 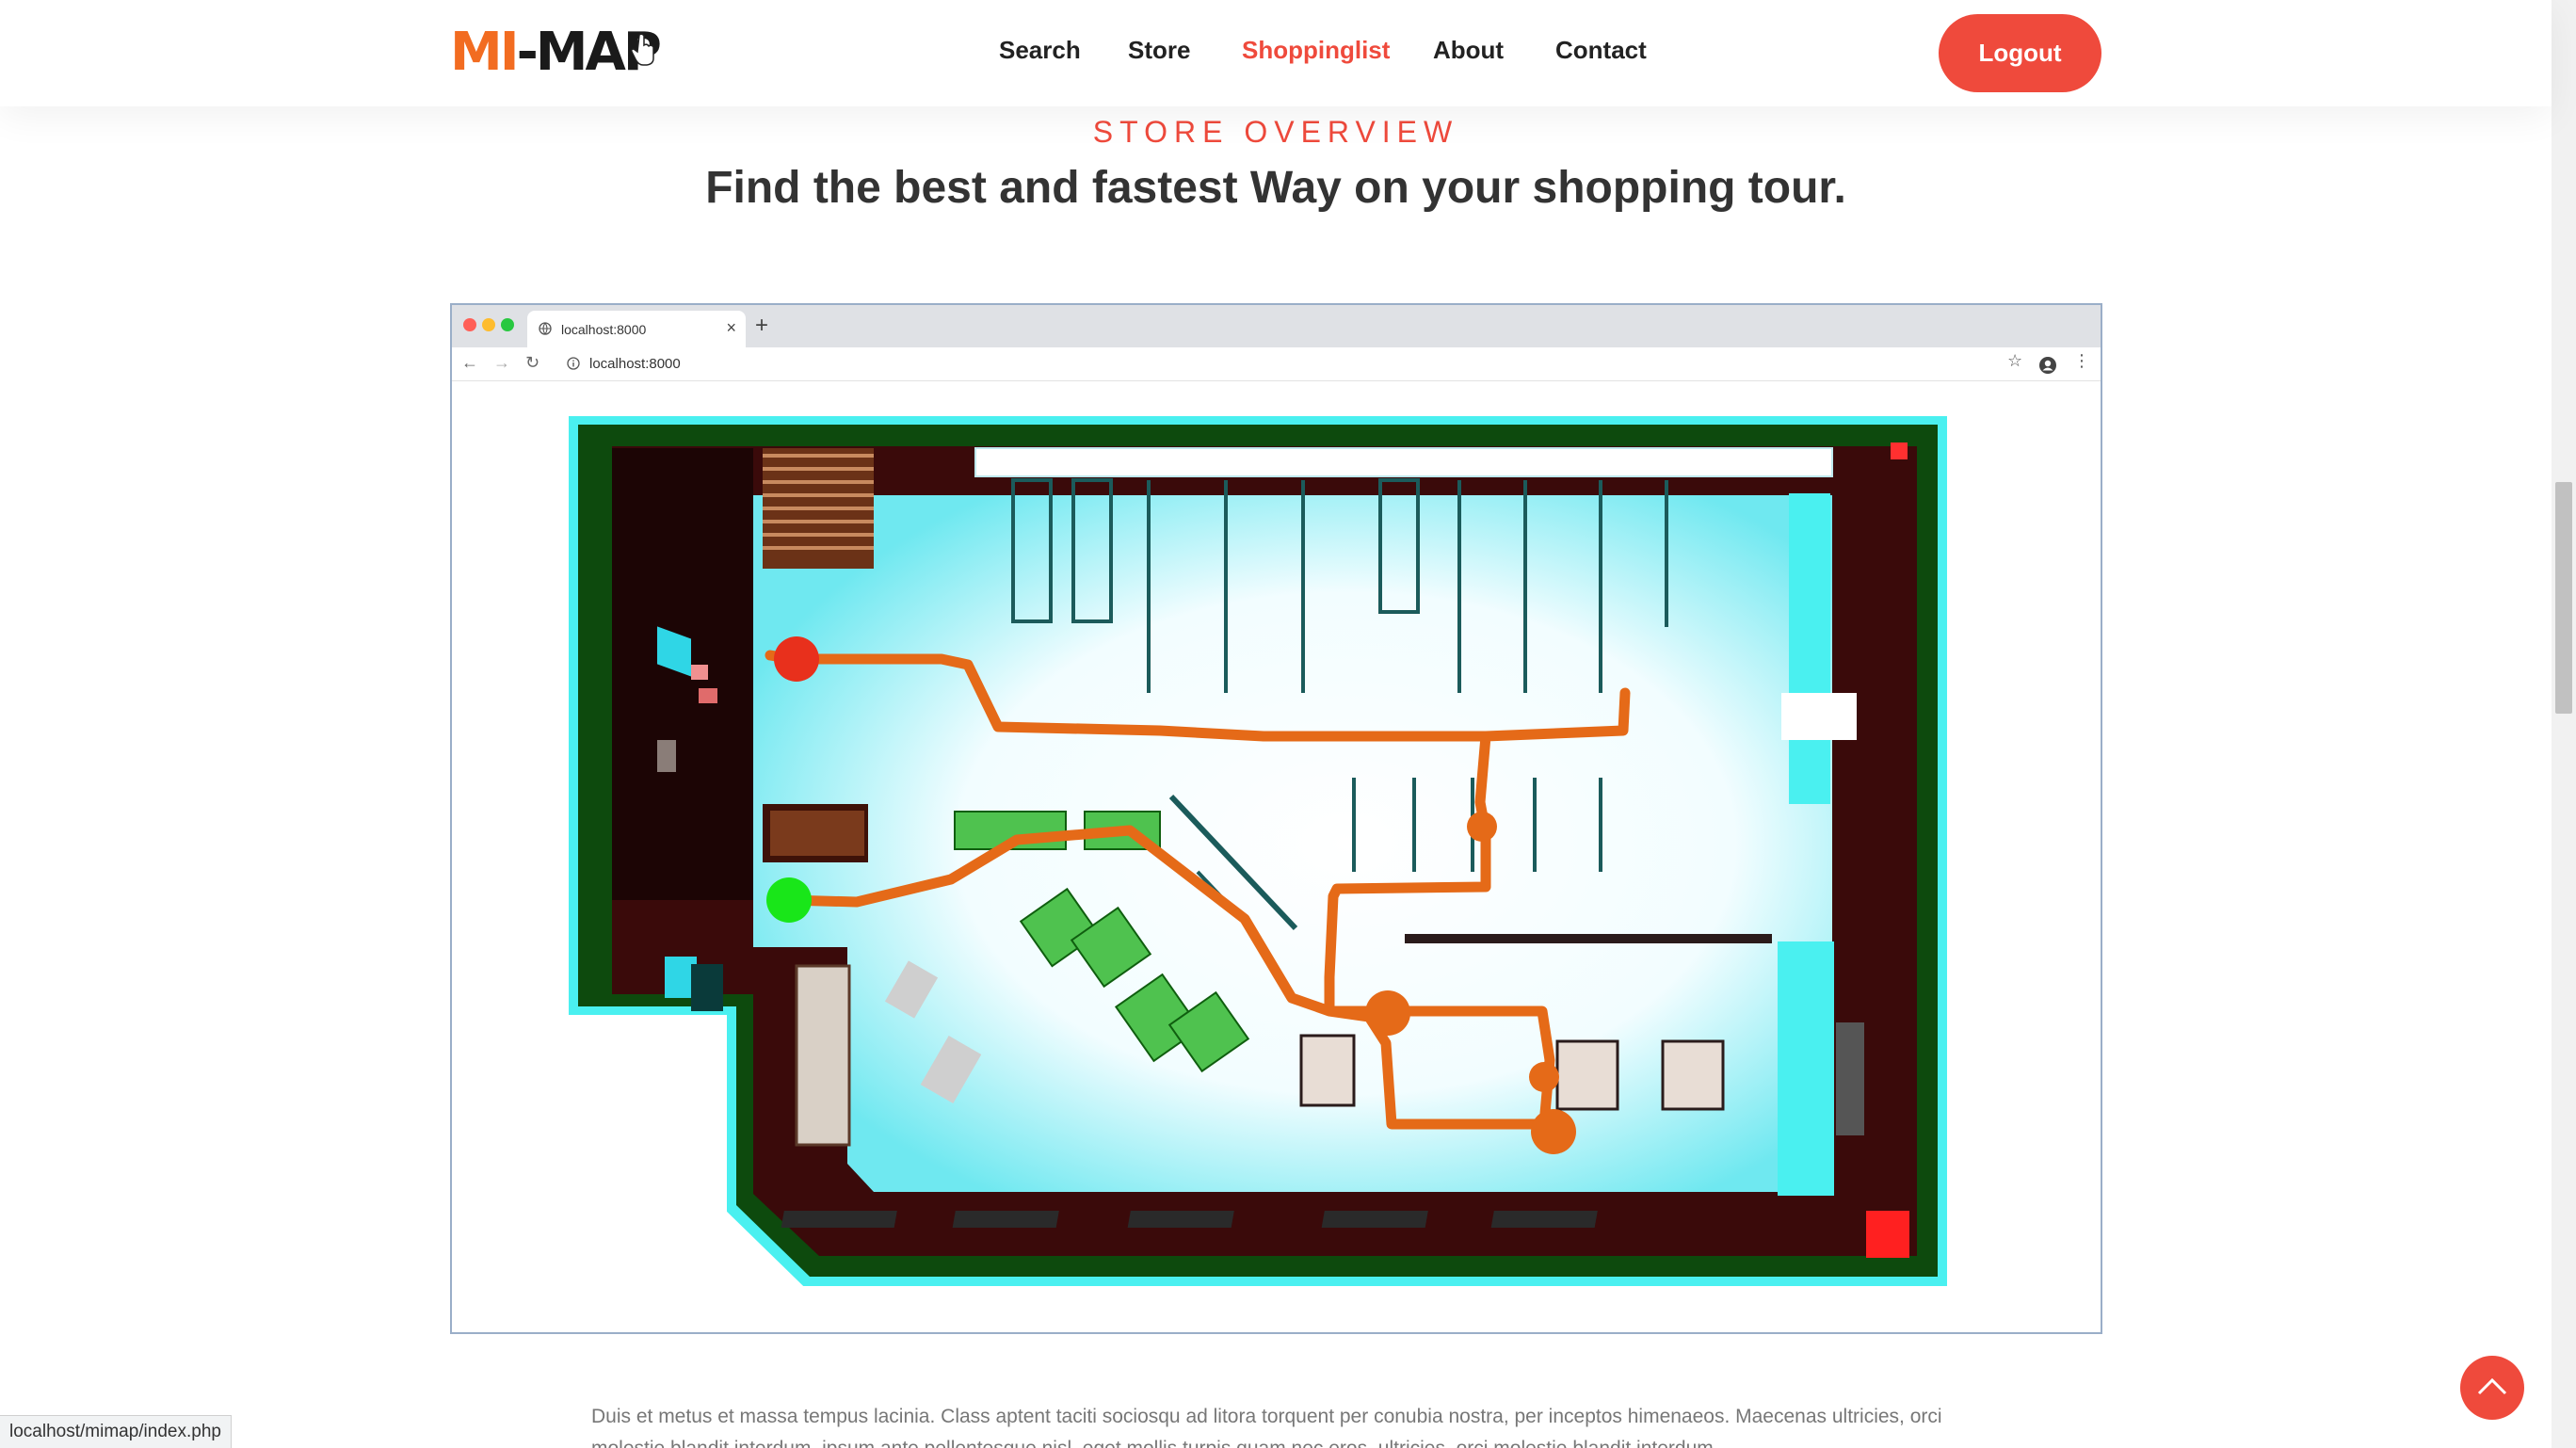 I want to click on link-status-bar: localhost/mimap/index.php, so click(x=116, y=1431).